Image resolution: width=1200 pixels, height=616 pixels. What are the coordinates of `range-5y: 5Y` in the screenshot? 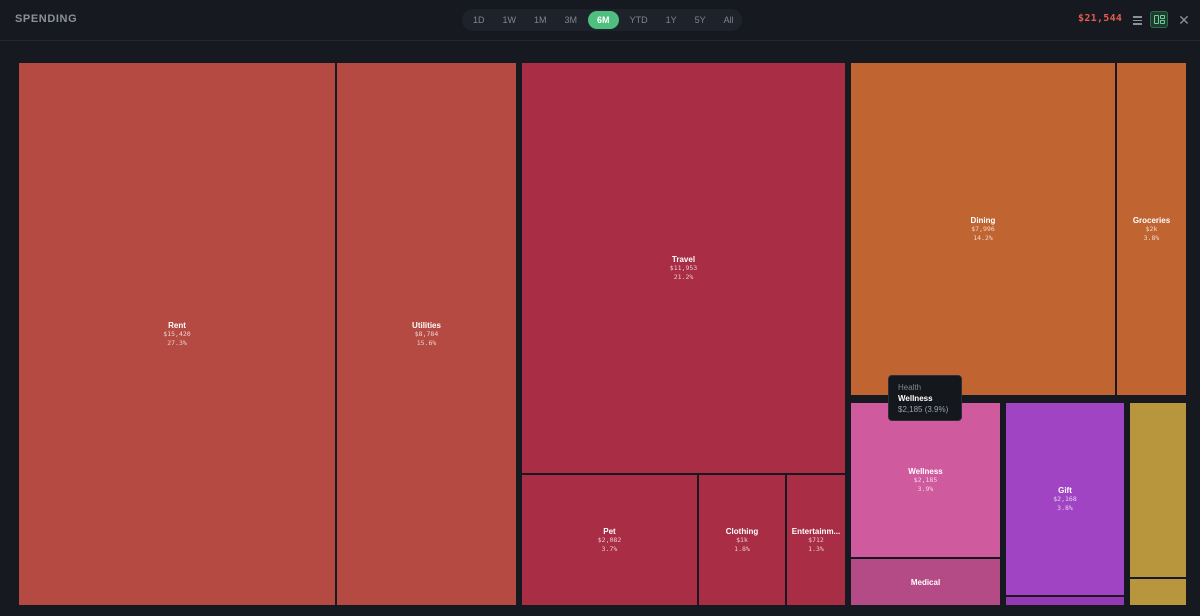 It's located at (700, 20).